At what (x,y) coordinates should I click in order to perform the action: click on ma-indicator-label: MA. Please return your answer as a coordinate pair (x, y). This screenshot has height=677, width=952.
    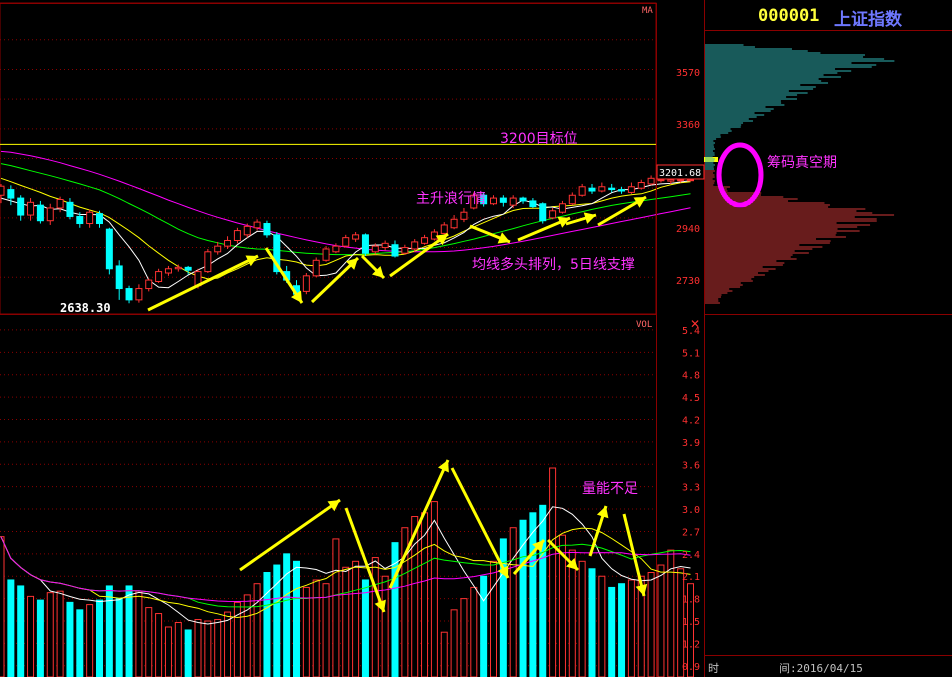
    Looking at the image, I should click on (647, 11).